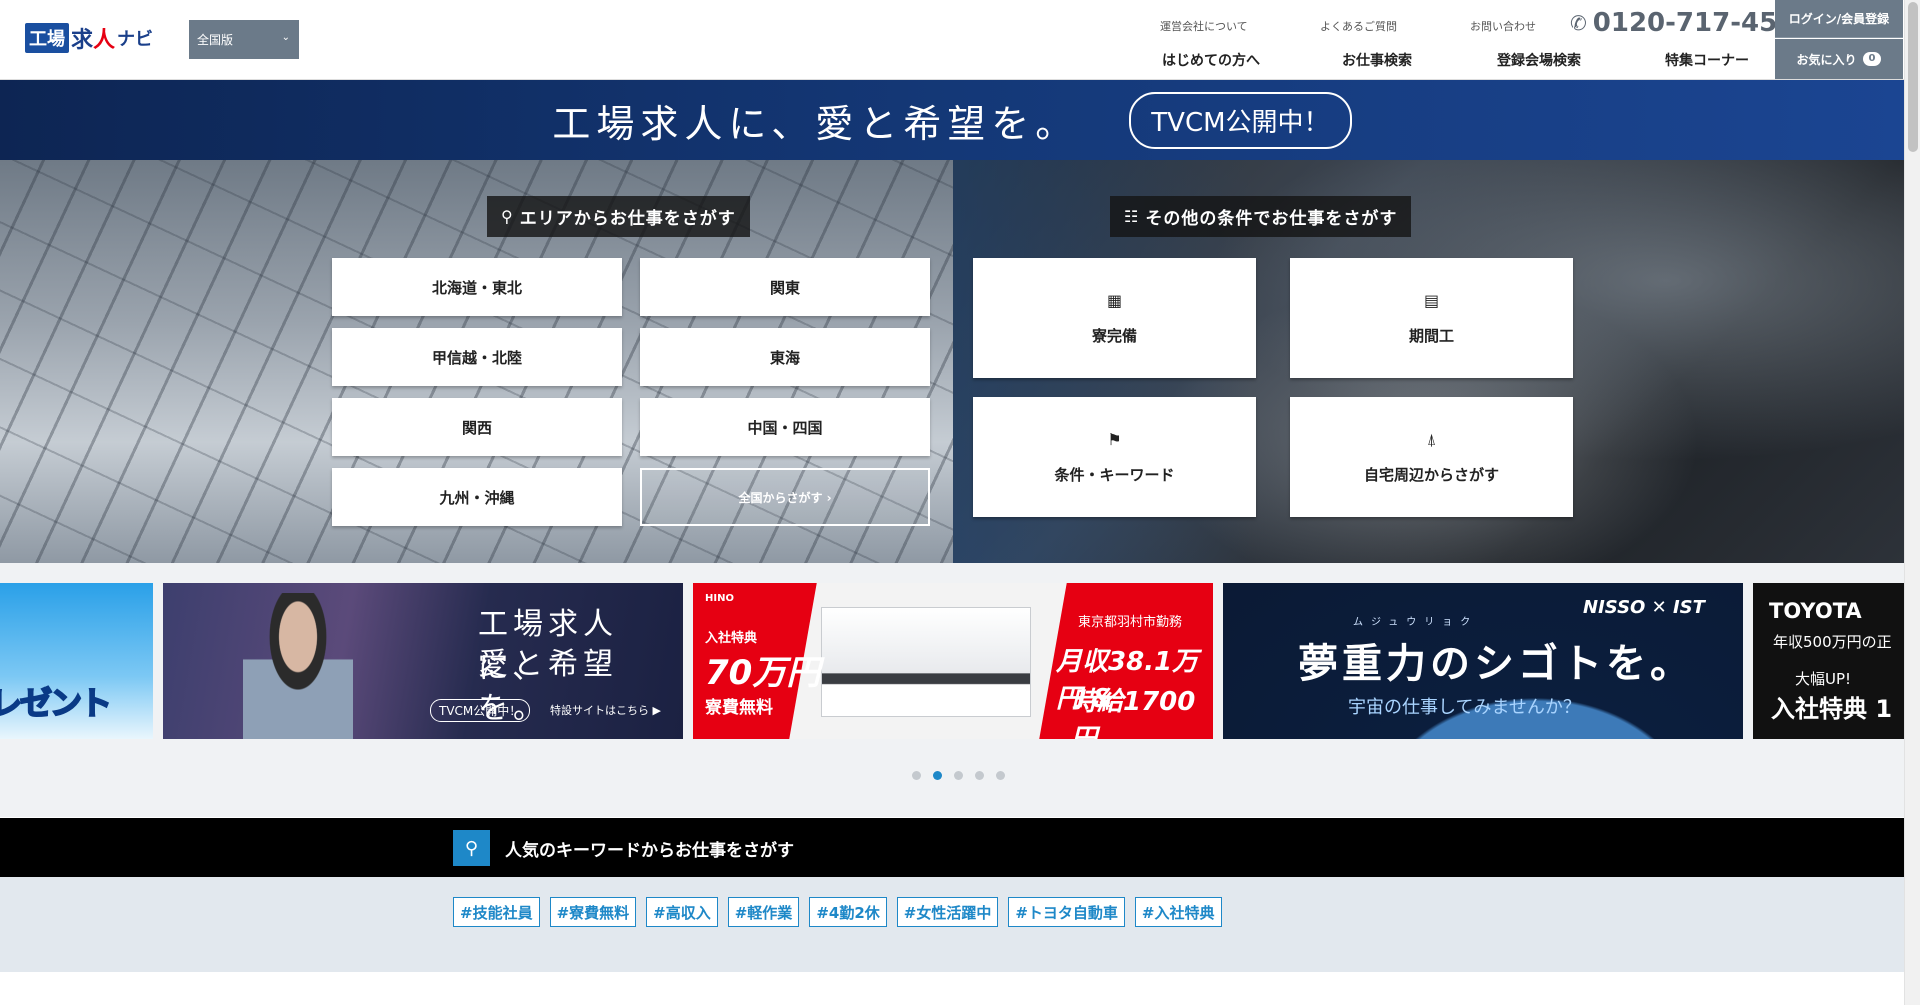 The image size is (1920, 1005). What do you see at coordinates (1431, 318) in the screenshot?
I see `condition-button-seasonal: ▤ 期間工` at bounding box center [1431, 318].